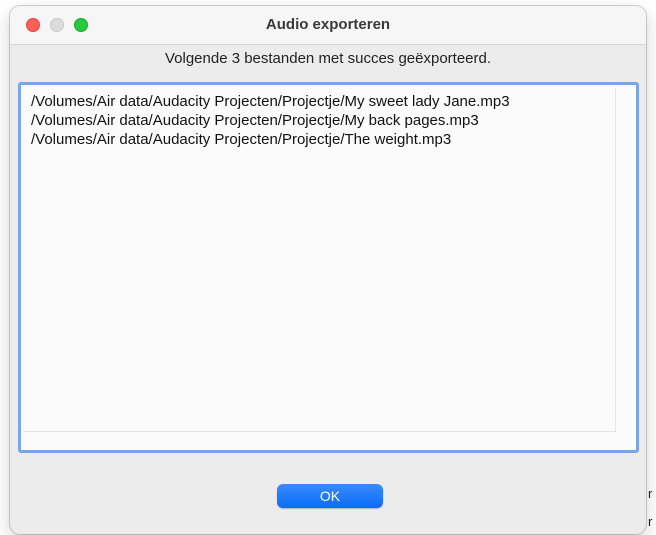  I want to click on title-bar: Audio exporteren, so click(328, 25).